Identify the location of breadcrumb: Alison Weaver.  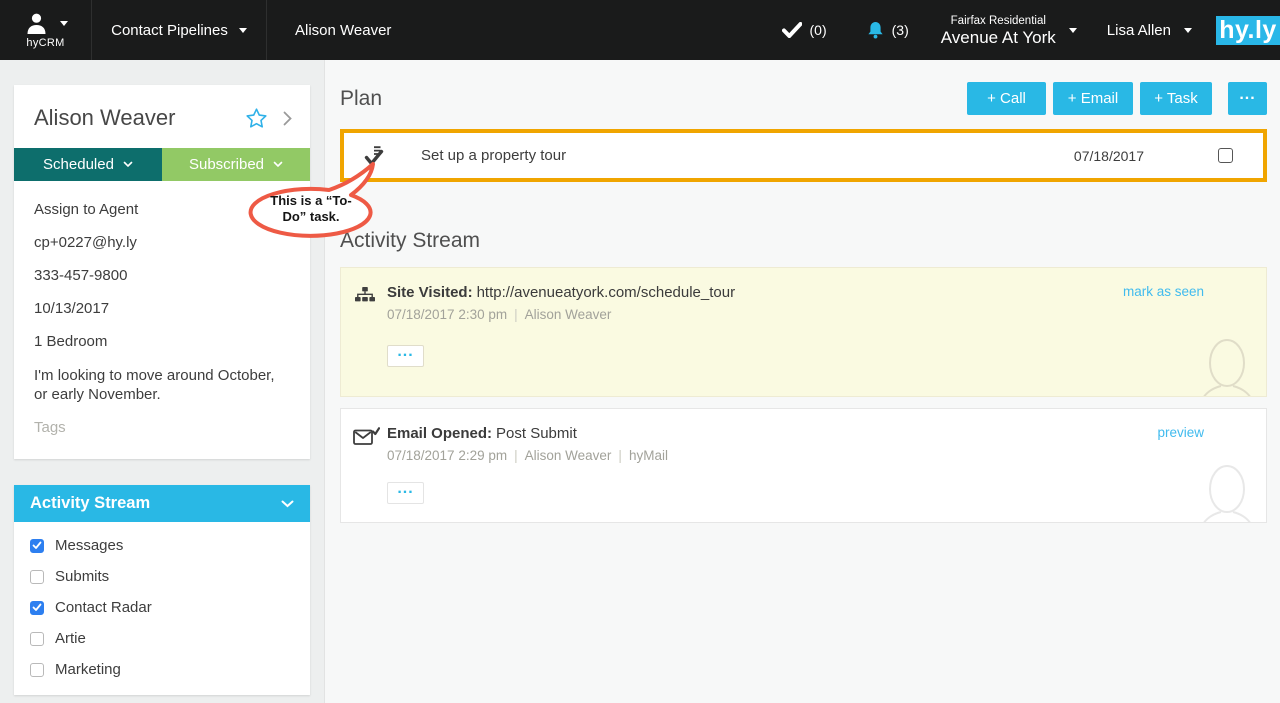
(329, 30).